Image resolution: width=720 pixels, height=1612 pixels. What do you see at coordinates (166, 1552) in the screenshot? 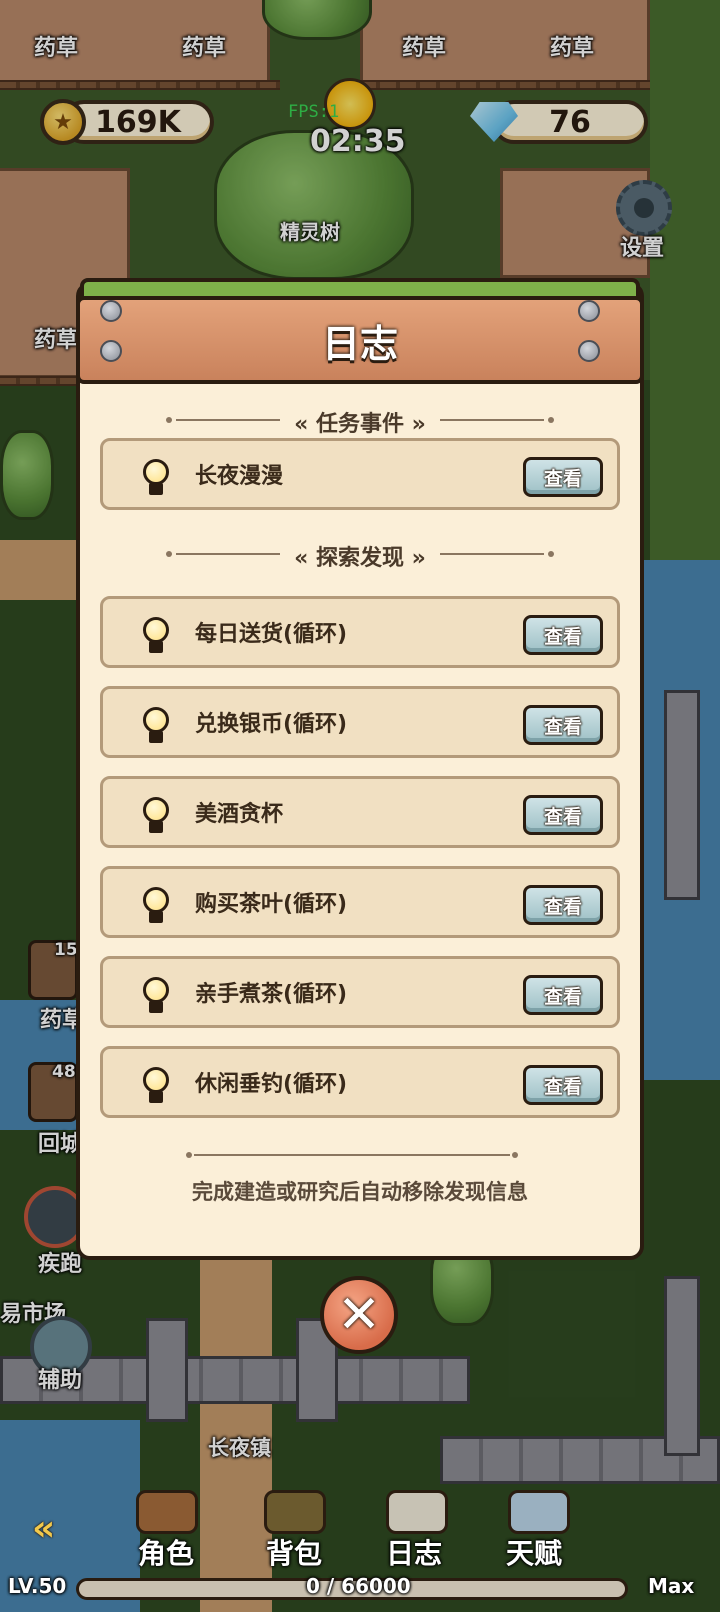
I see `nav-character: 角色` at bounding box center [166, 1552].